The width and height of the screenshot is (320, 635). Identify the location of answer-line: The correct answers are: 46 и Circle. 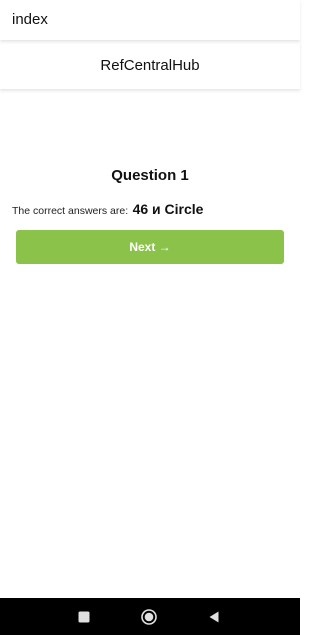
(152, 210).